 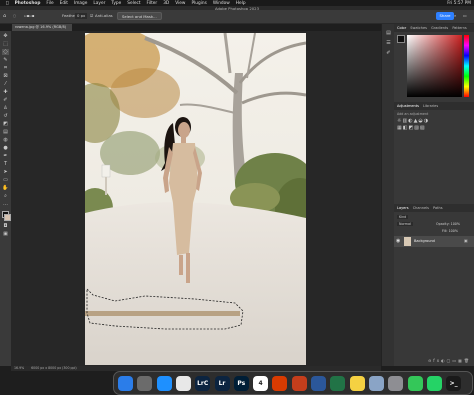 What do you see at coordinates (145, 383) in the screenshot?
I see `dock-launchpad-icon` at bounding box center [145, 383].